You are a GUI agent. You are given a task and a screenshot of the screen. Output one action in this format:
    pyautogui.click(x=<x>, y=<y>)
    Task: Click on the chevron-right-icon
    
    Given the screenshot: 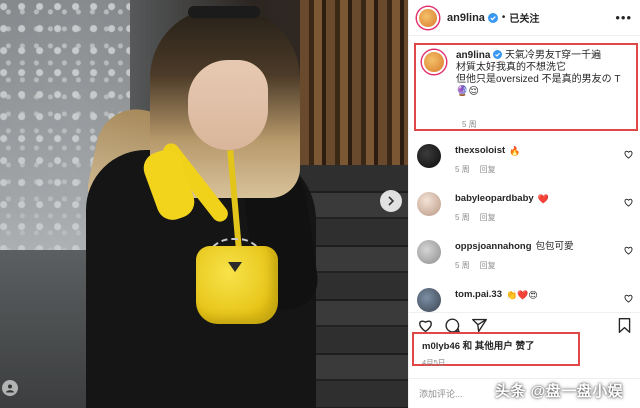 What is the action you would take?
    pyautogui.click(x=391, y=201)
    